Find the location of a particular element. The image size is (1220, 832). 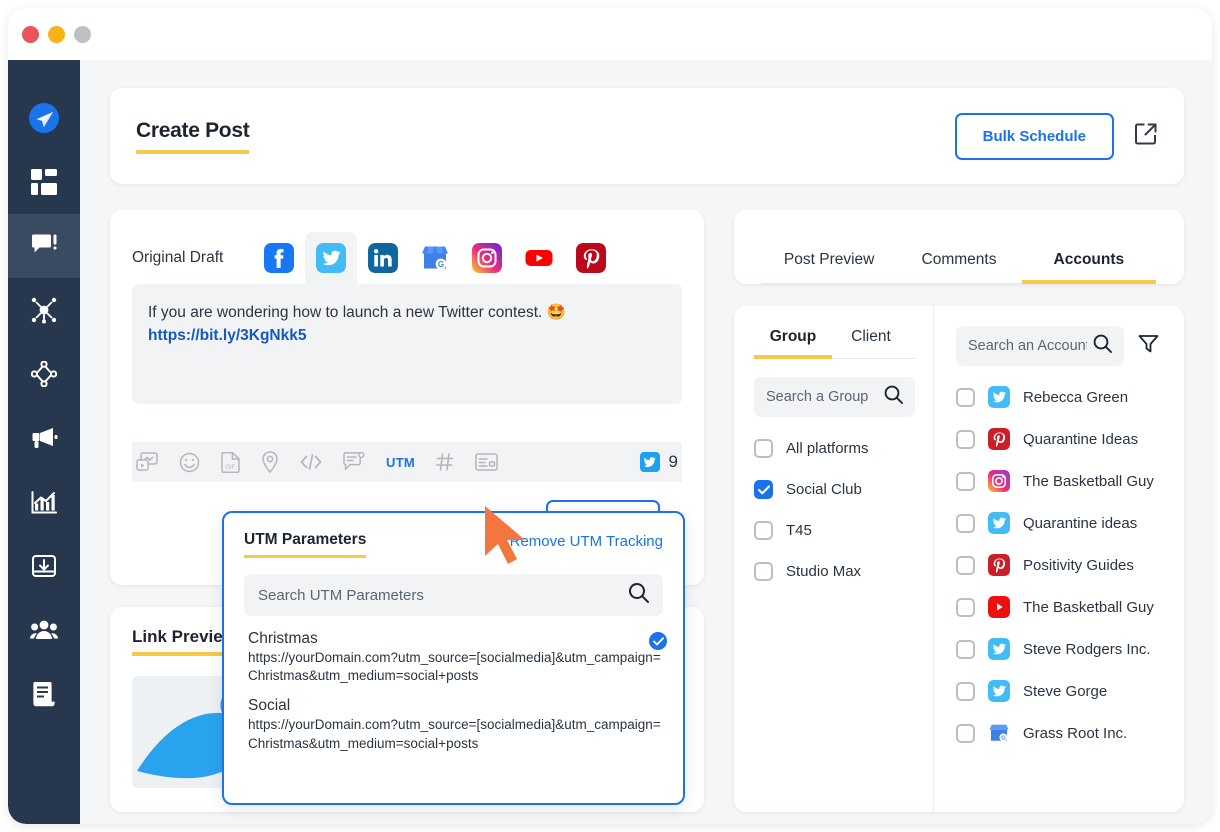

account-row: Quarantine Ideas is located at coordinates (1061, 439).